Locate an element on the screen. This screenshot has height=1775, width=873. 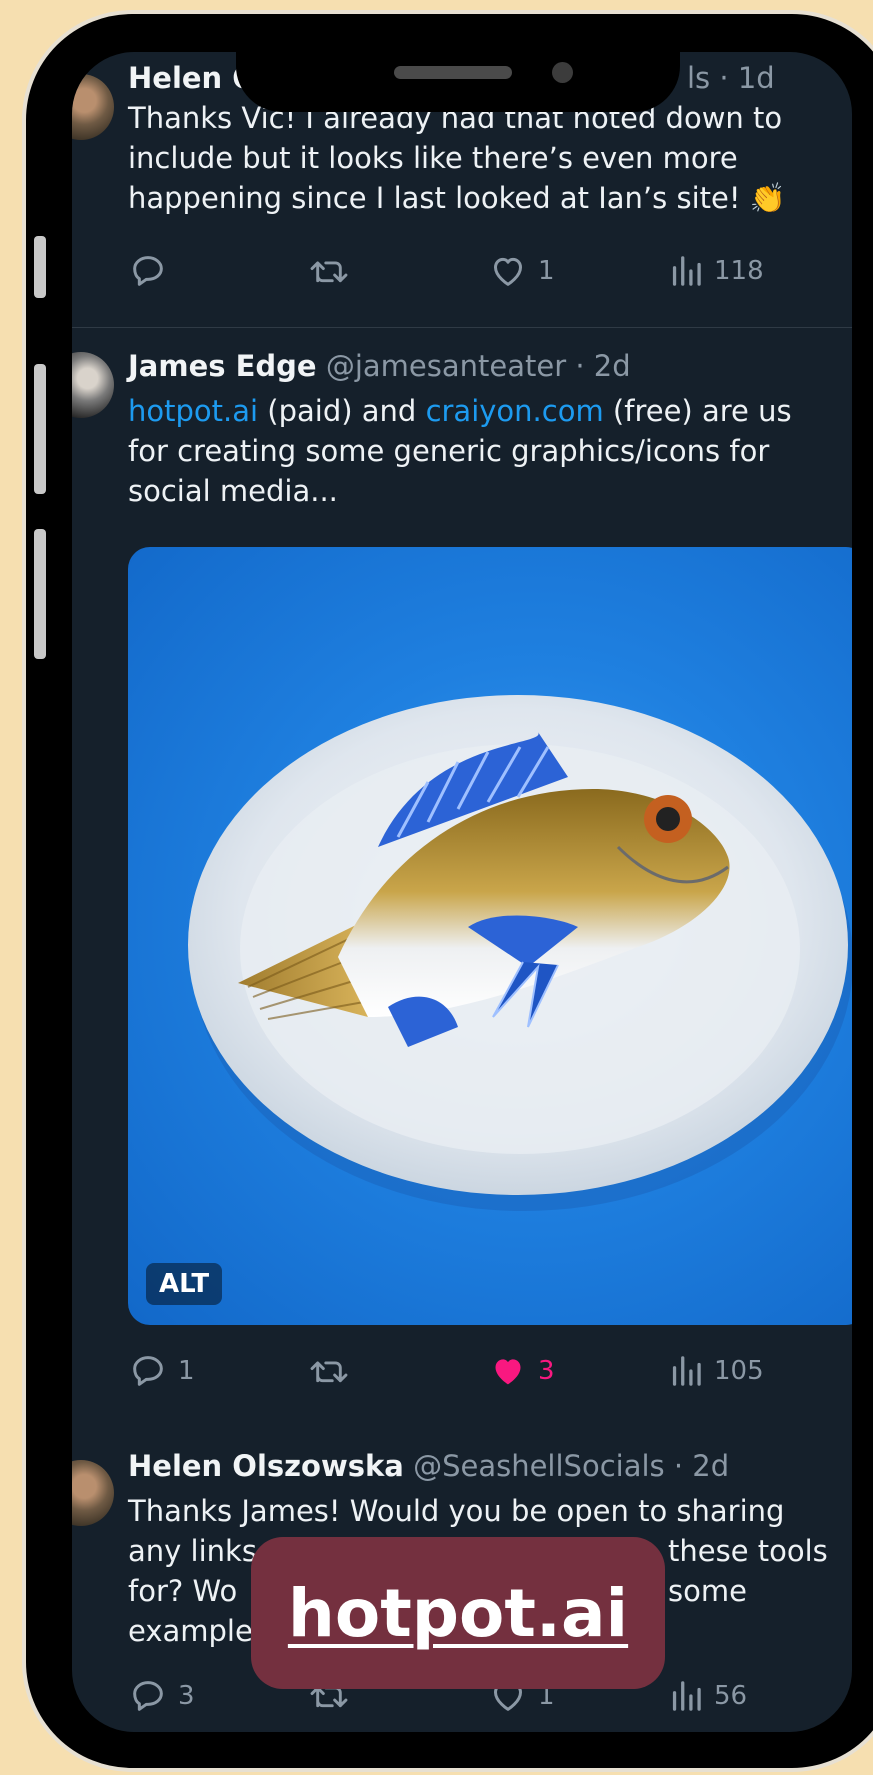
views-count: 56 is located at coordinates (731, 1696).